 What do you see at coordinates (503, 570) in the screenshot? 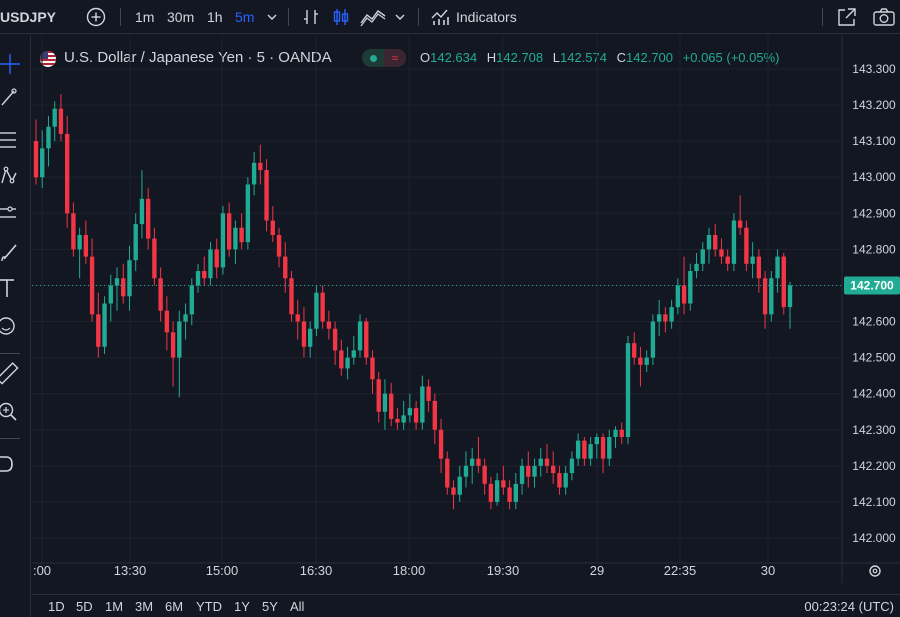
I see `time-tick-label: 19:30` at bounding box center [503, 570].